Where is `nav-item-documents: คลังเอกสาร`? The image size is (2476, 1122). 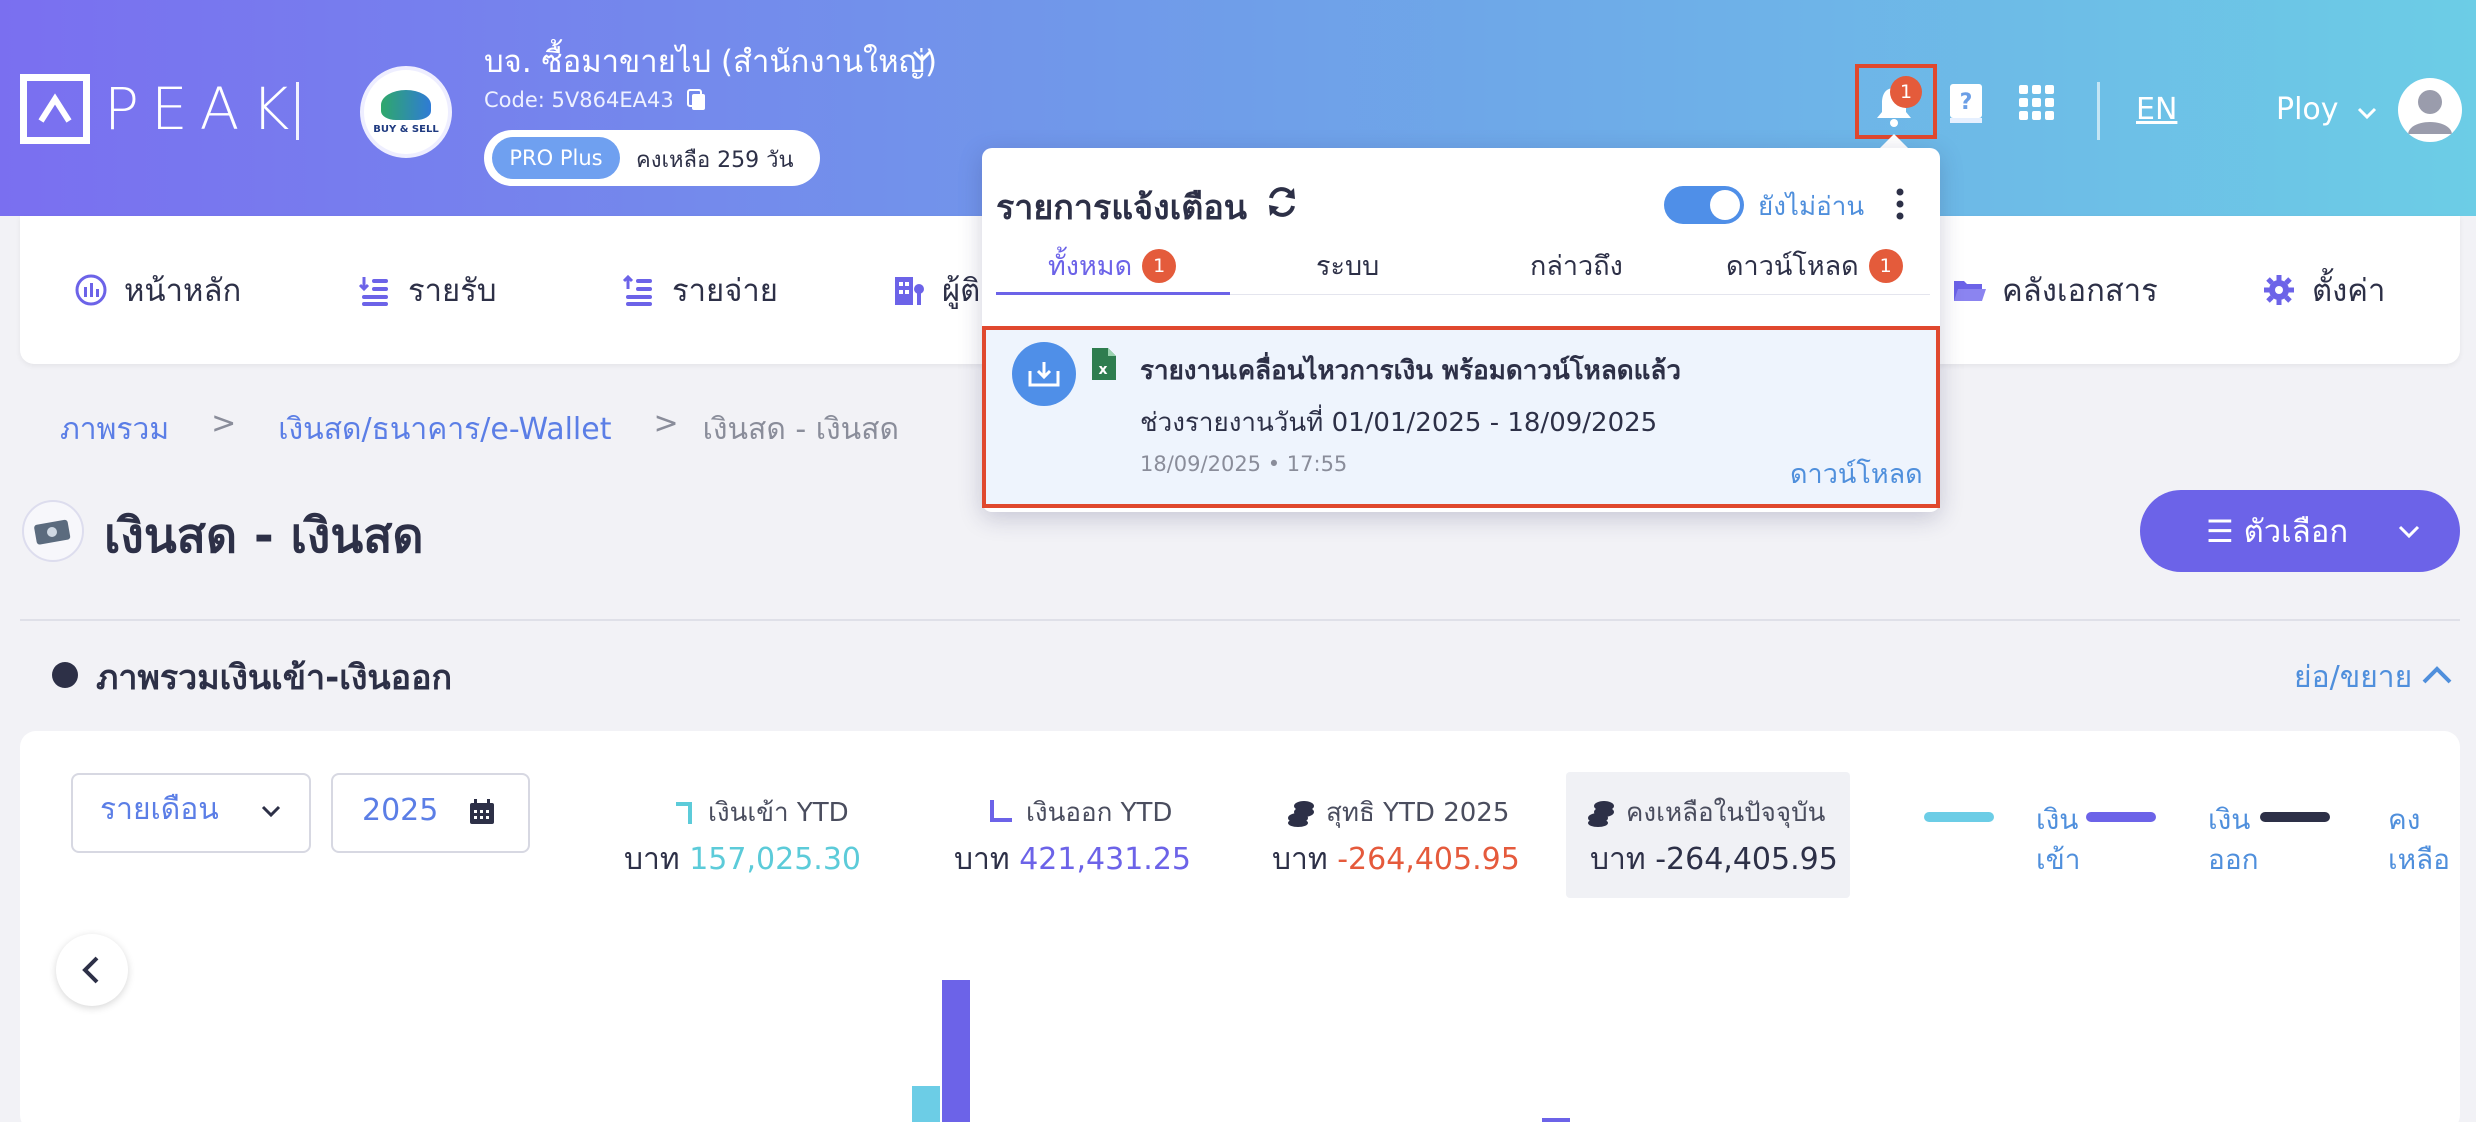
nav-item-documents: คลังเอกสาร is located at coordinates (2055, 290).